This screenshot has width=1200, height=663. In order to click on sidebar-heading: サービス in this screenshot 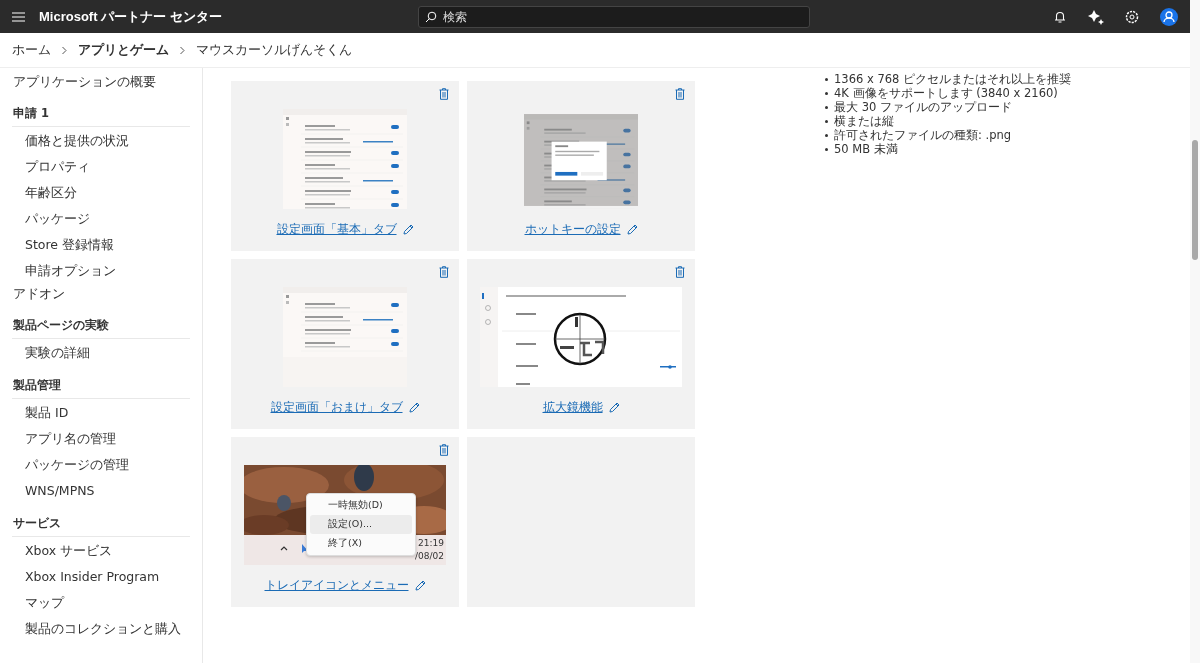, I will do `click(101, 525)`.